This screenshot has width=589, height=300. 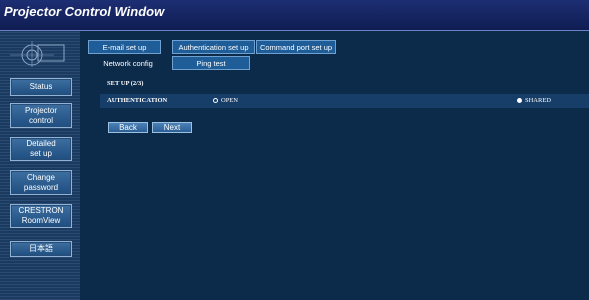 I want to click on sidebar-item-label: Detailed set up, so click(x=41, y=148).